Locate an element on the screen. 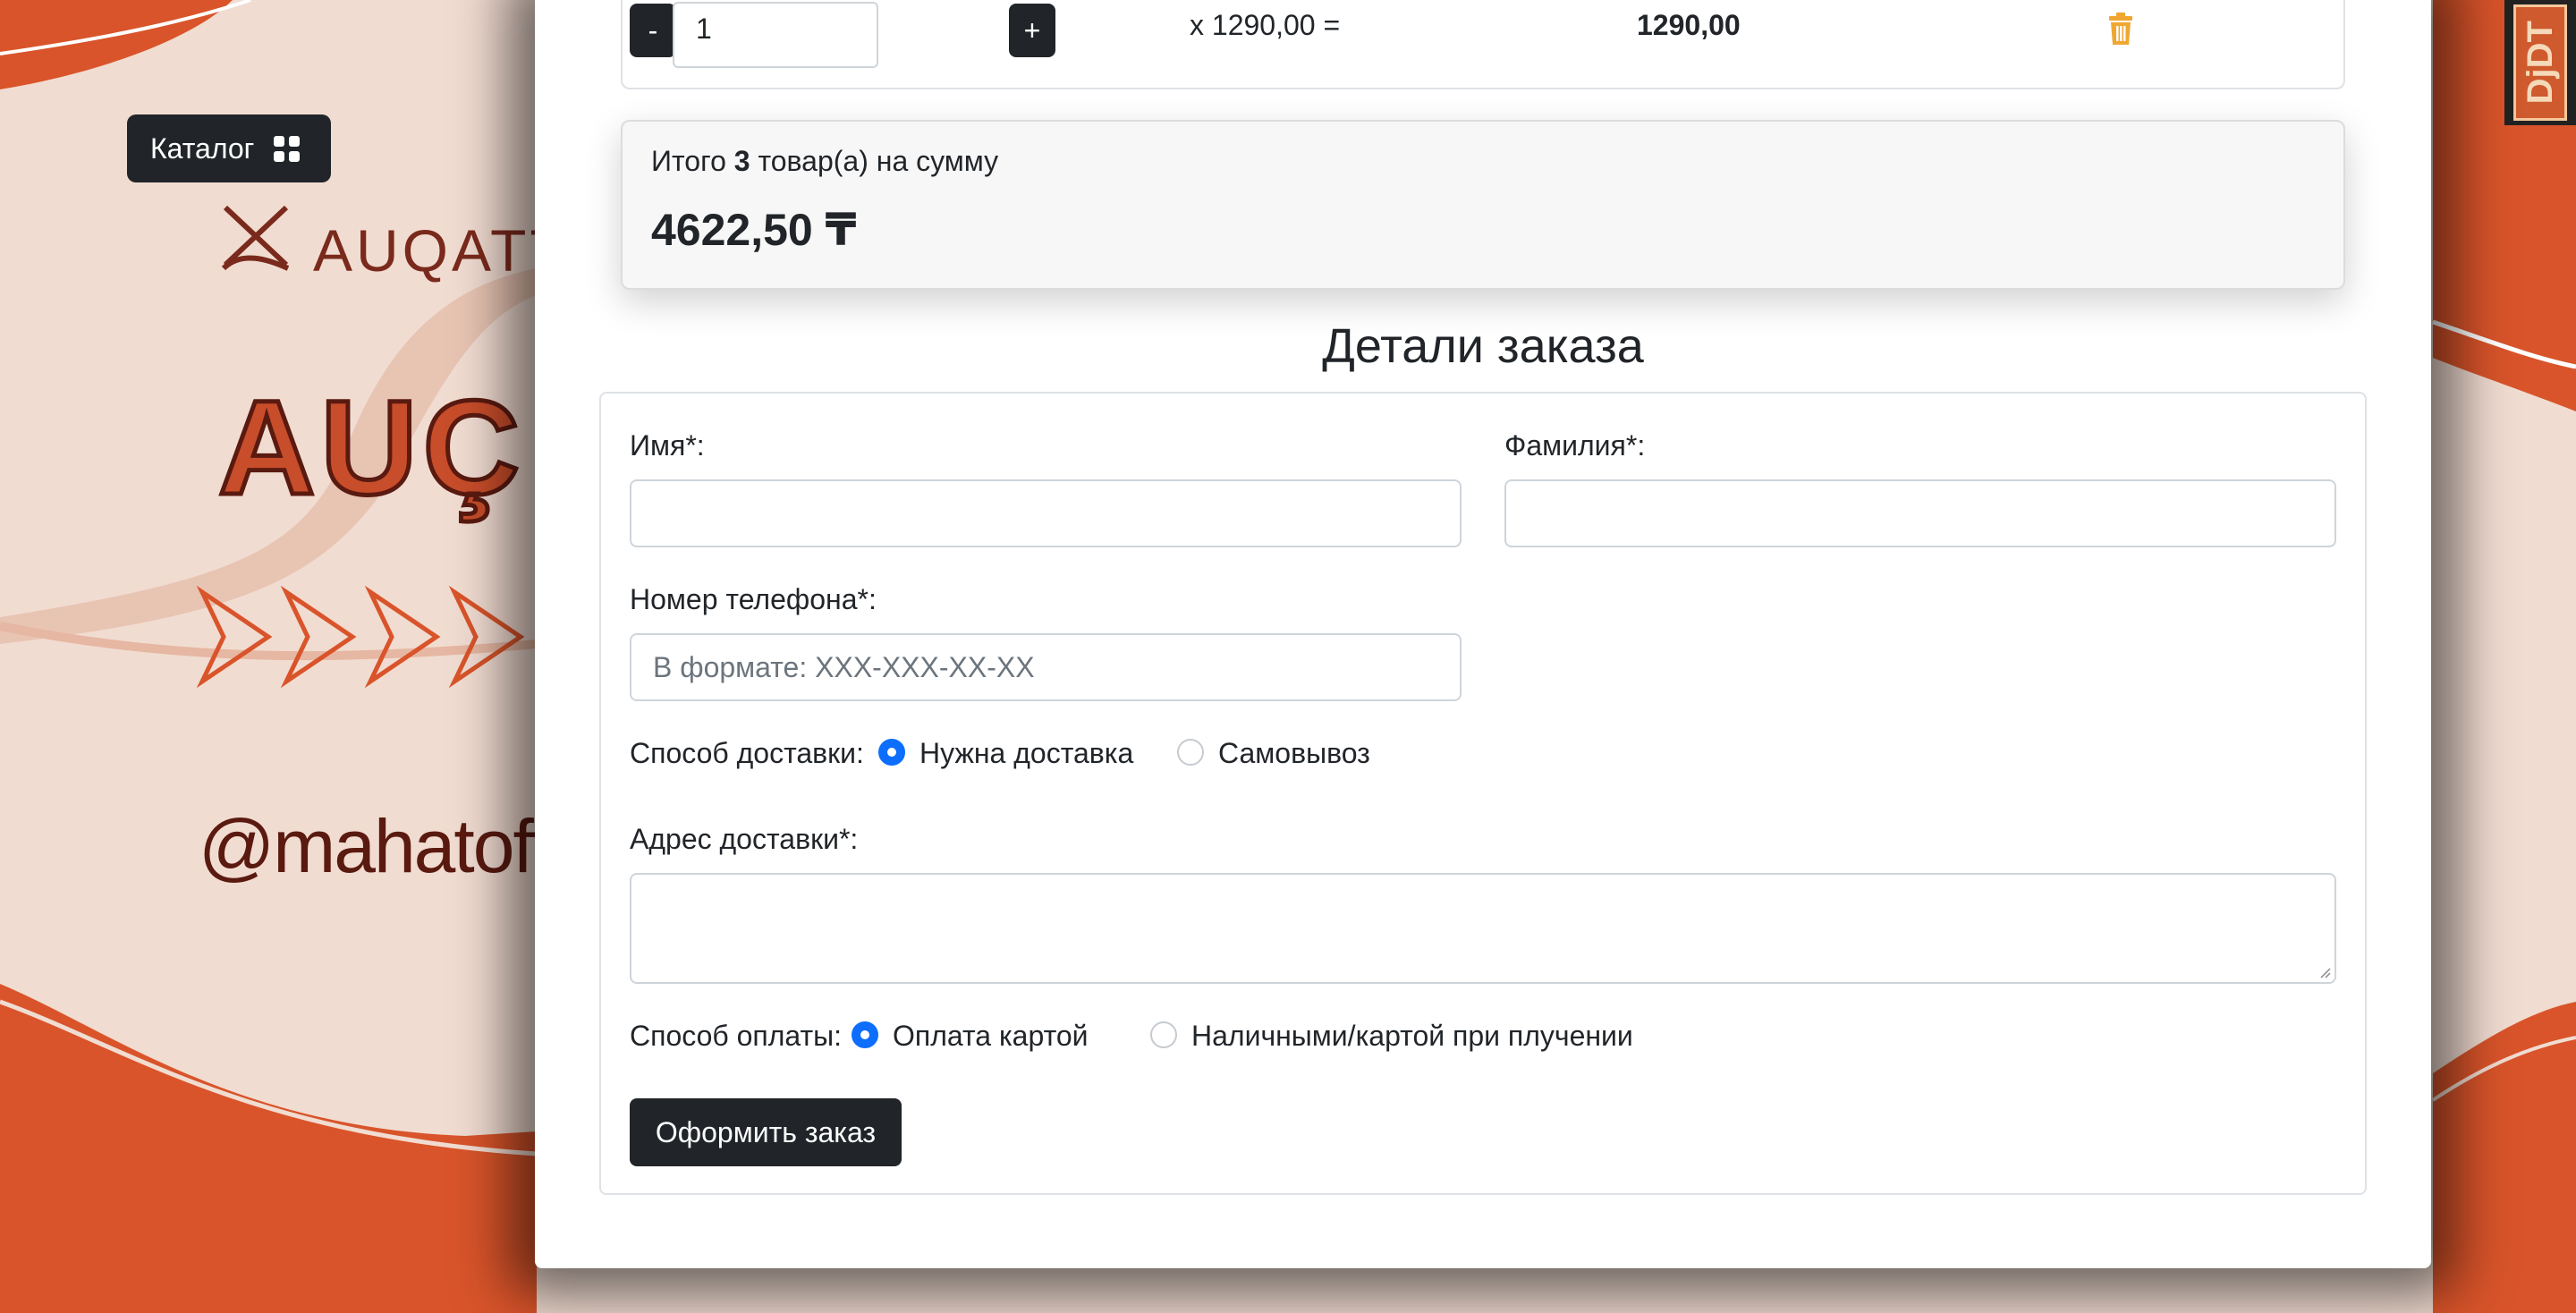 The height and width of the screenshot is (1313, 2576). delivery-radio-pickup is located at coordinates (1190, 752).